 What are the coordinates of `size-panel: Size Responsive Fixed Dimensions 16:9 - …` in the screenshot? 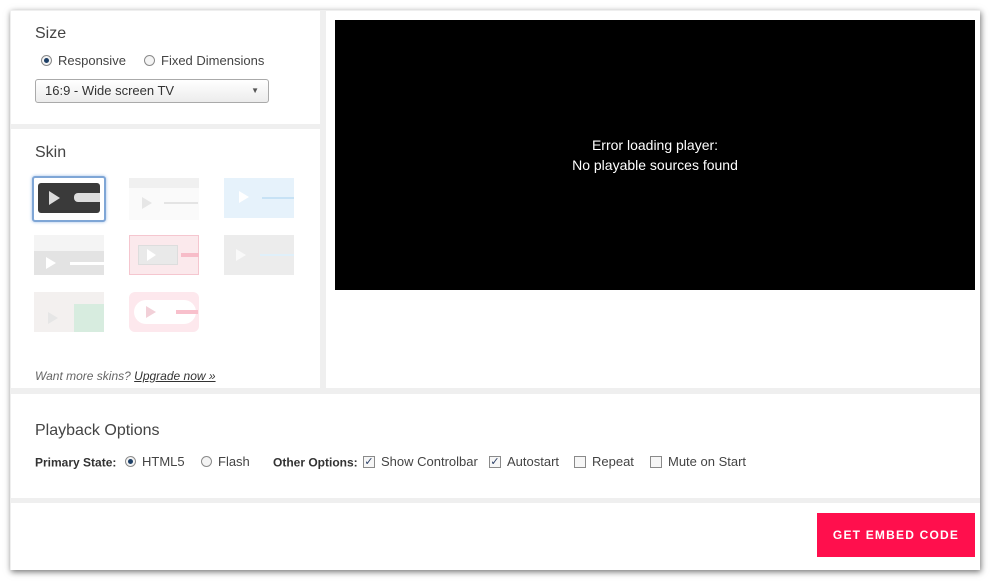 It's located at (165, 67).